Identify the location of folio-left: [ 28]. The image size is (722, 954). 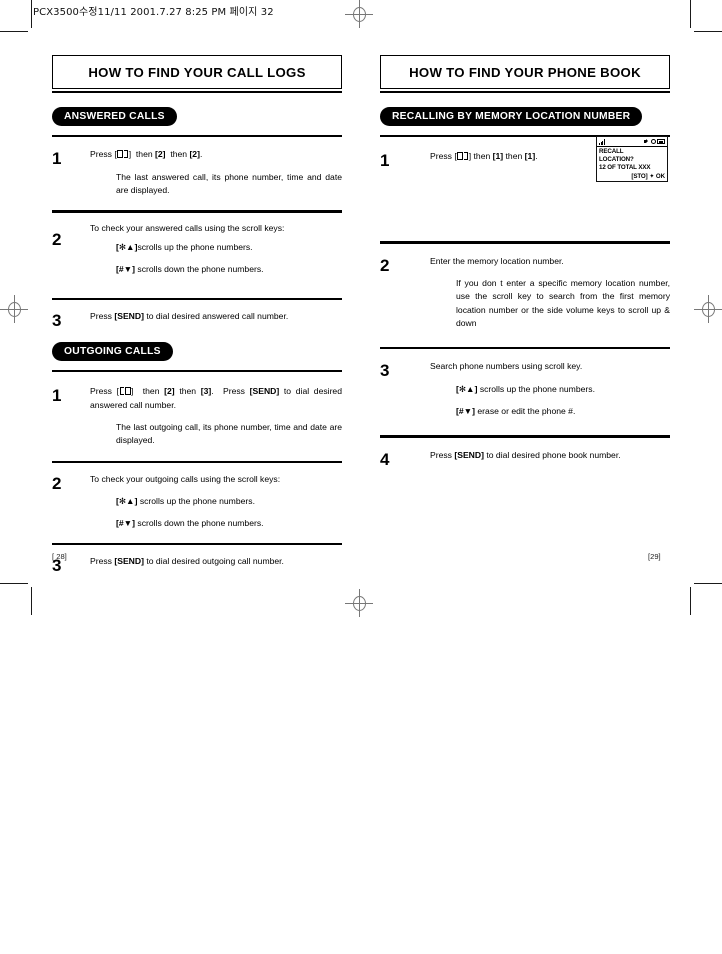
(59, 556).